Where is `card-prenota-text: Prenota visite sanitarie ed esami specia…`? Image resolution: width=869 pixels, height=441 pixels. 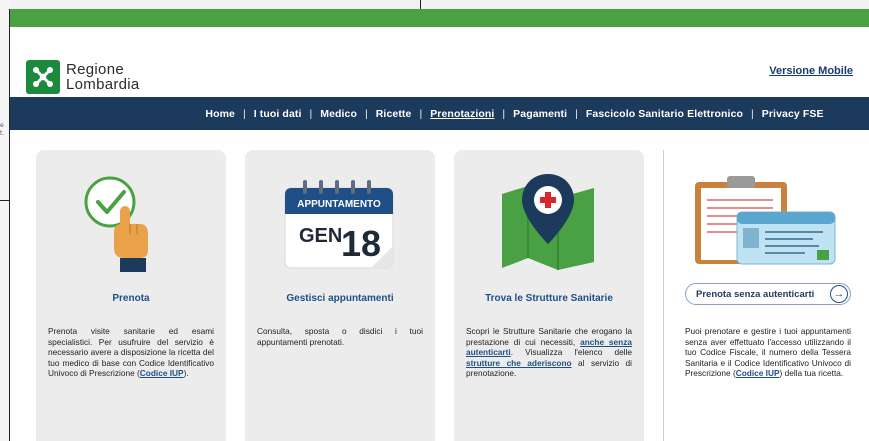
card-prenota-text: Prenota visite sanitarie ed esami specia… is located at coordinates (131, 352).